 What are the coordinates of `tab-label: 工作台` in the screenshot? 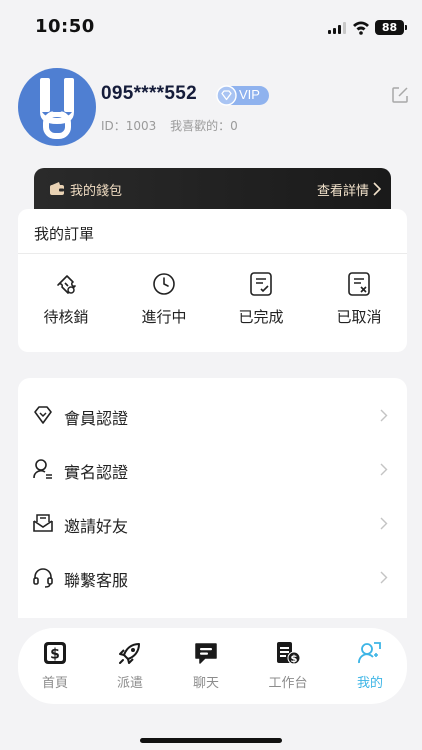 It's located at (288, 683).